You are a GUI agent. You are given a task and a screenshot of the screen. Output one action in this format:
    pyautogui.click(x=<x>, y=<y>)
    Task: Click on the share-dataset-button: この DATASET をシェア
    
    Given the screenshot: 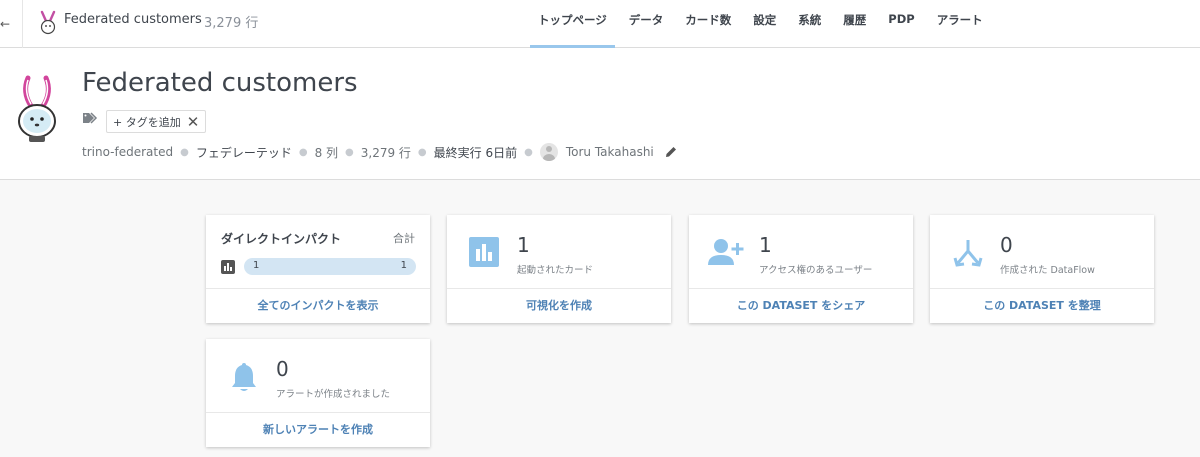 What is the action you would take?
    pyautogui.click(x=801, y=305)
    